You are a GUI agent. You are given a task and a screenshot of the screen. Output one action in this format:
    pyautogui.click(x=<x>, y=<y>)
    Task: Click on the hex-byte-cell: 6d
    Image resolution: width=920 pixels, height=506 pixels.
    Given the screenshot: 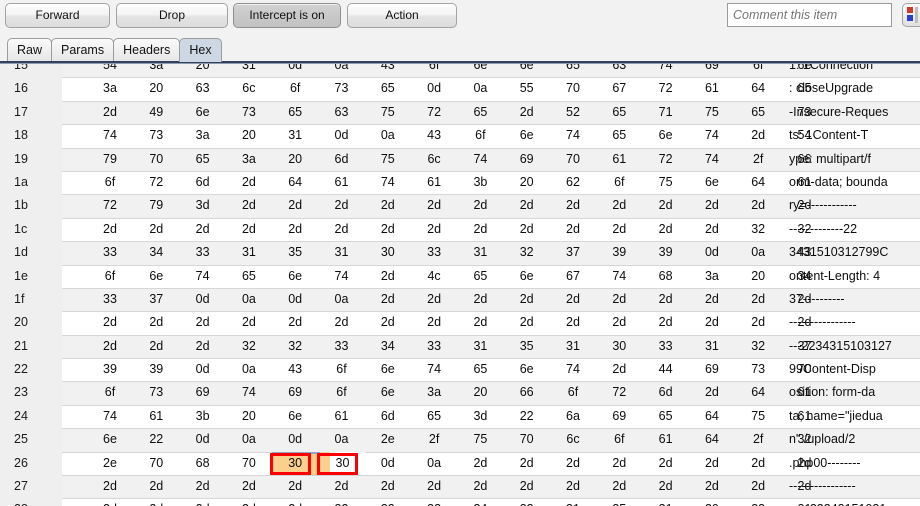 What is the action you would take?
    pyautogui.click(x=342, y=159)
    